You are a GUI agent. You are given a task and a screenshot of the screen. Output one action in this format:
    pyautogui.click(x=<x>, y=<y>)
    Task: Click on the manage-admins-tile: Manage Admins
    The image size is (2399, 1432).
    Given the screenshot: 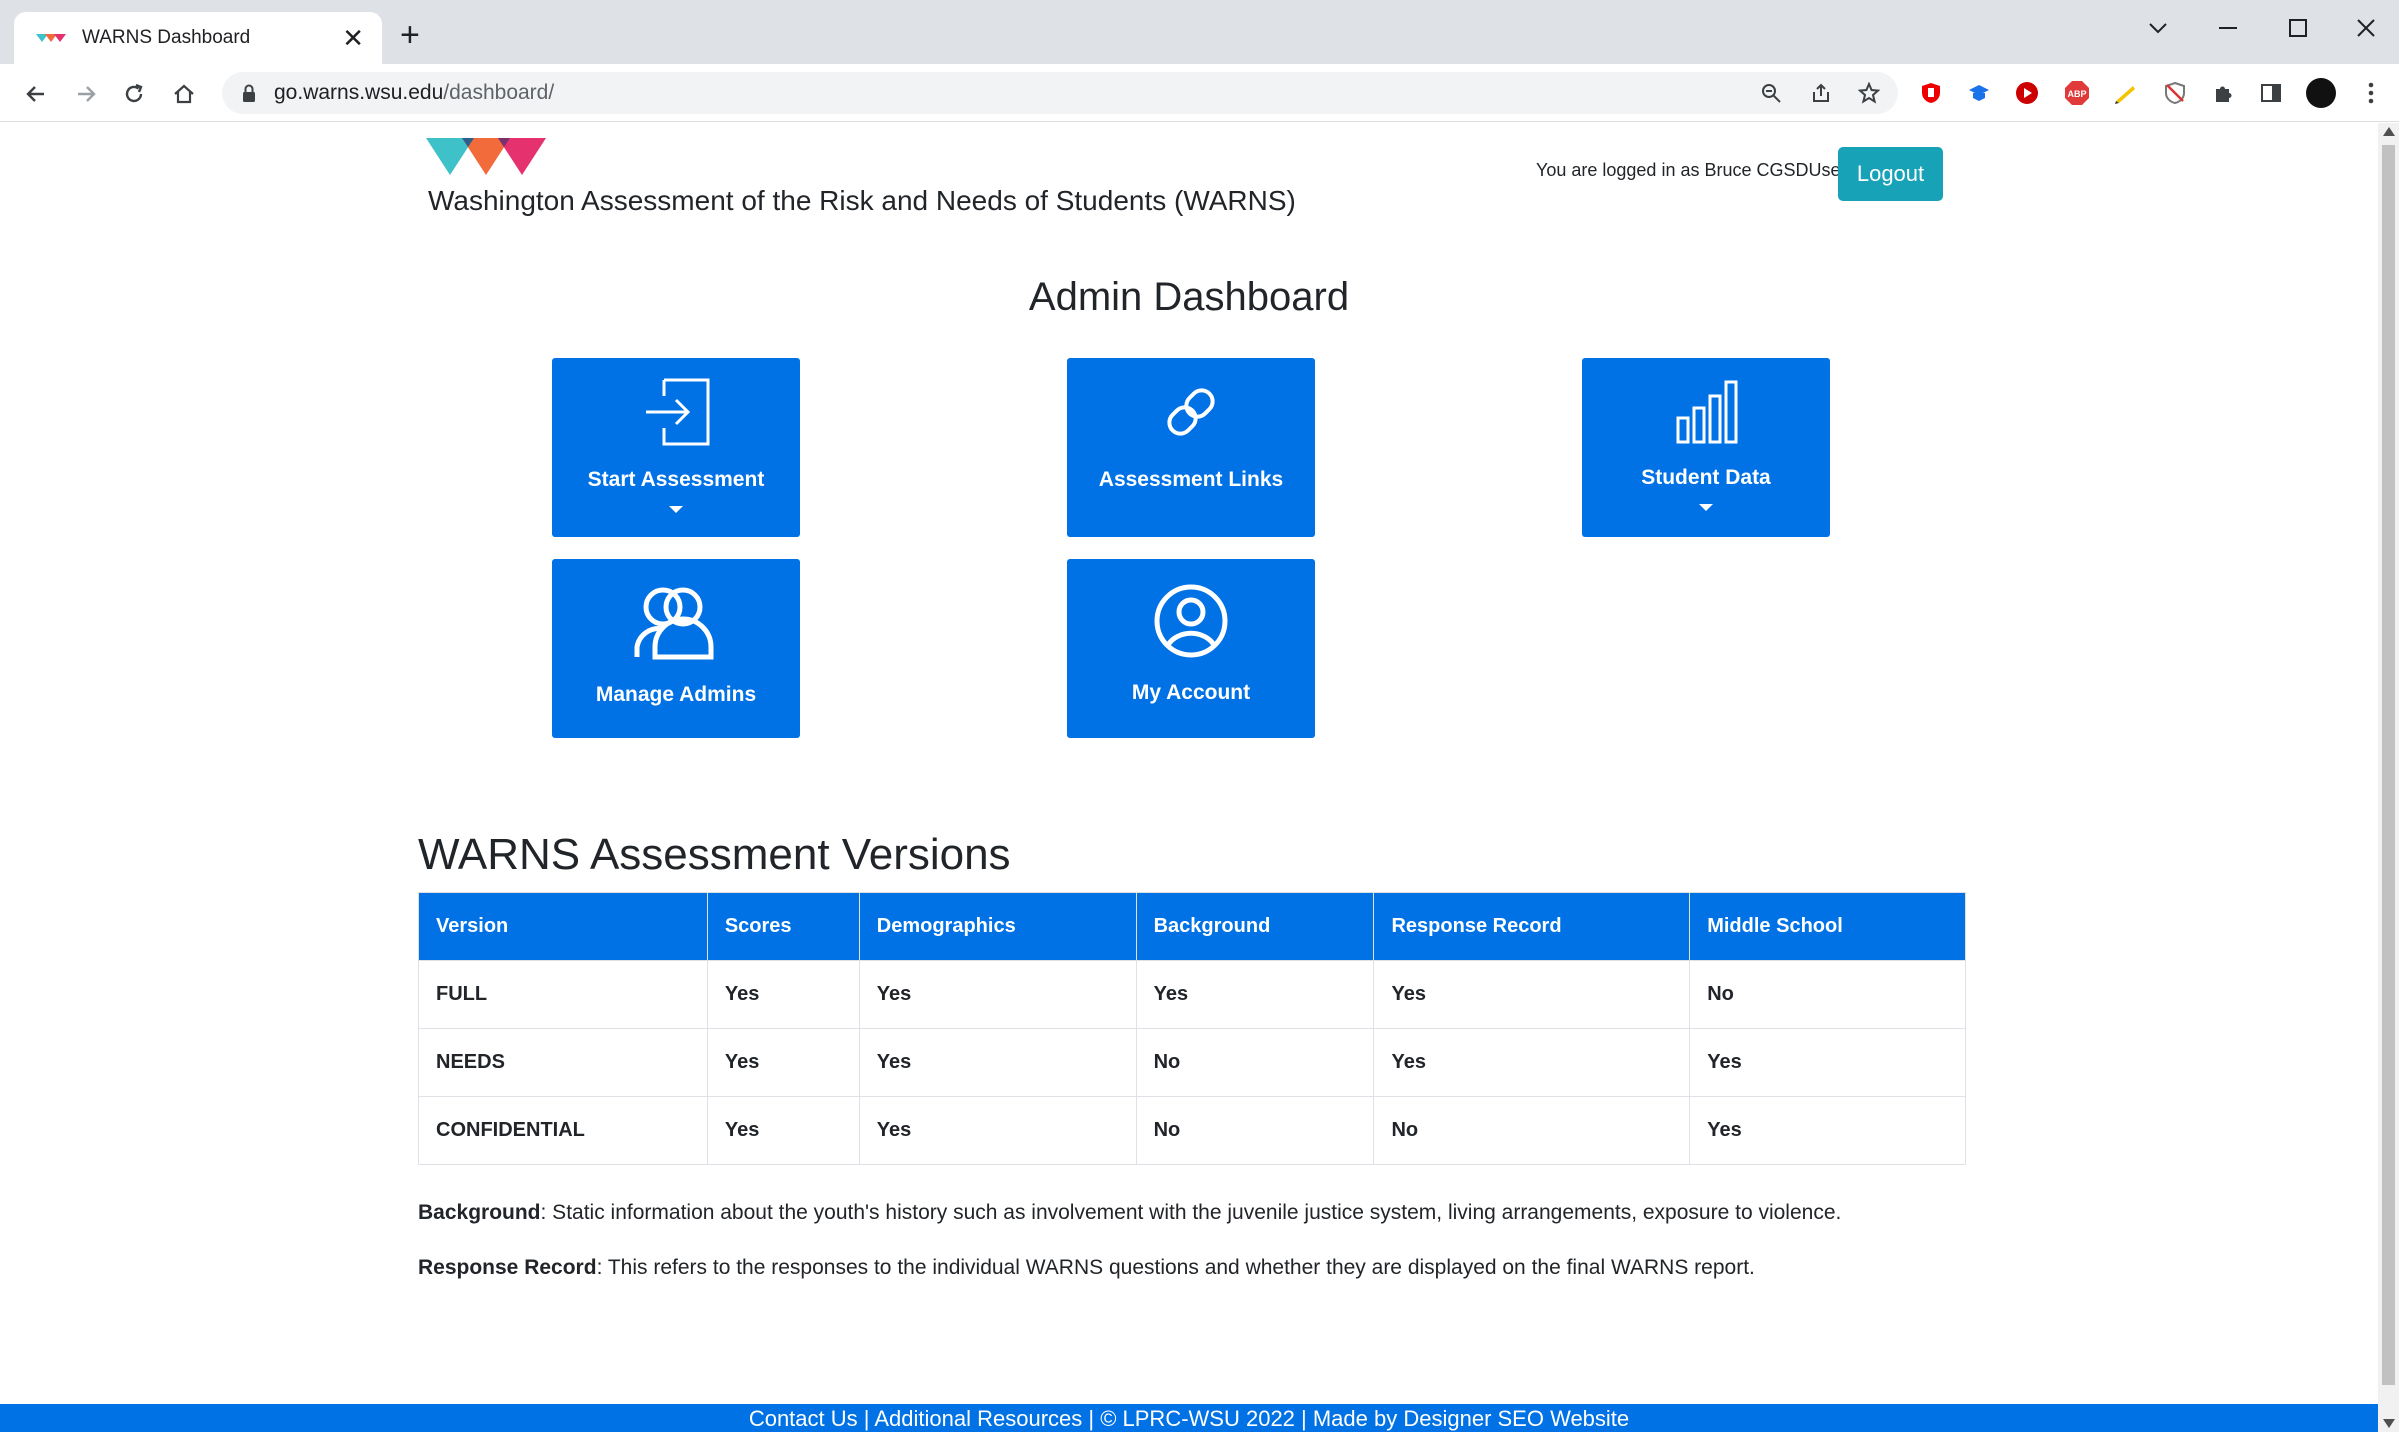 What is the action you would take?
    pyautogui.click(x=676, y=648)
    